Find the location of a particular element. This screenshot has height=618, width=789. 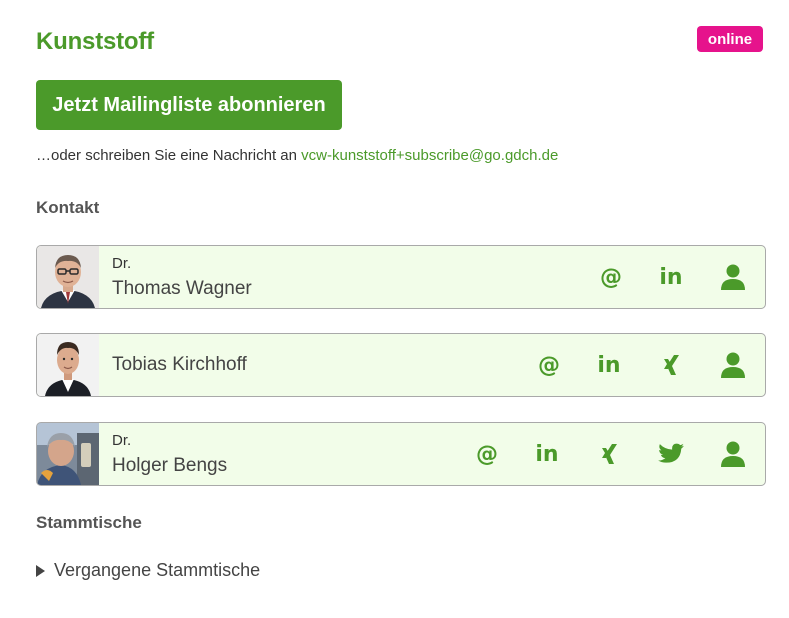

contact-name: Tobias Kirchhoff is located at coordinates (179, 364).